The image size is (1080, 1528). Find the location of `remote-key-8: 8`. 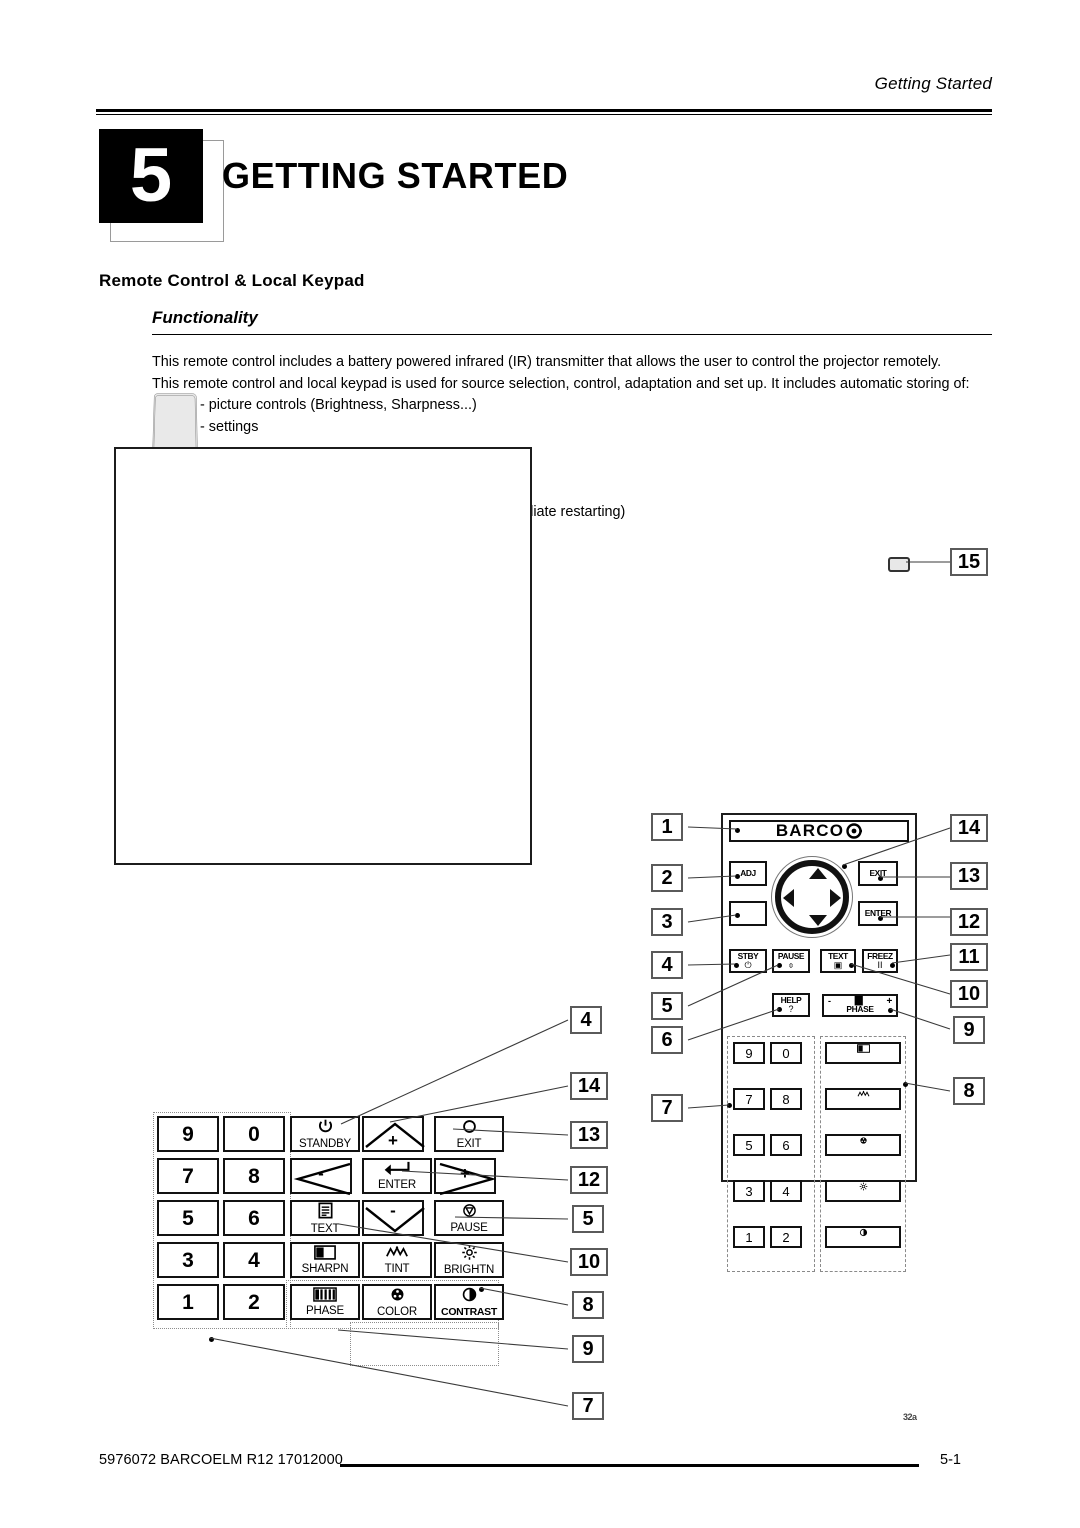

remote-key-8: 8 is located at coordinates (786, 1099).